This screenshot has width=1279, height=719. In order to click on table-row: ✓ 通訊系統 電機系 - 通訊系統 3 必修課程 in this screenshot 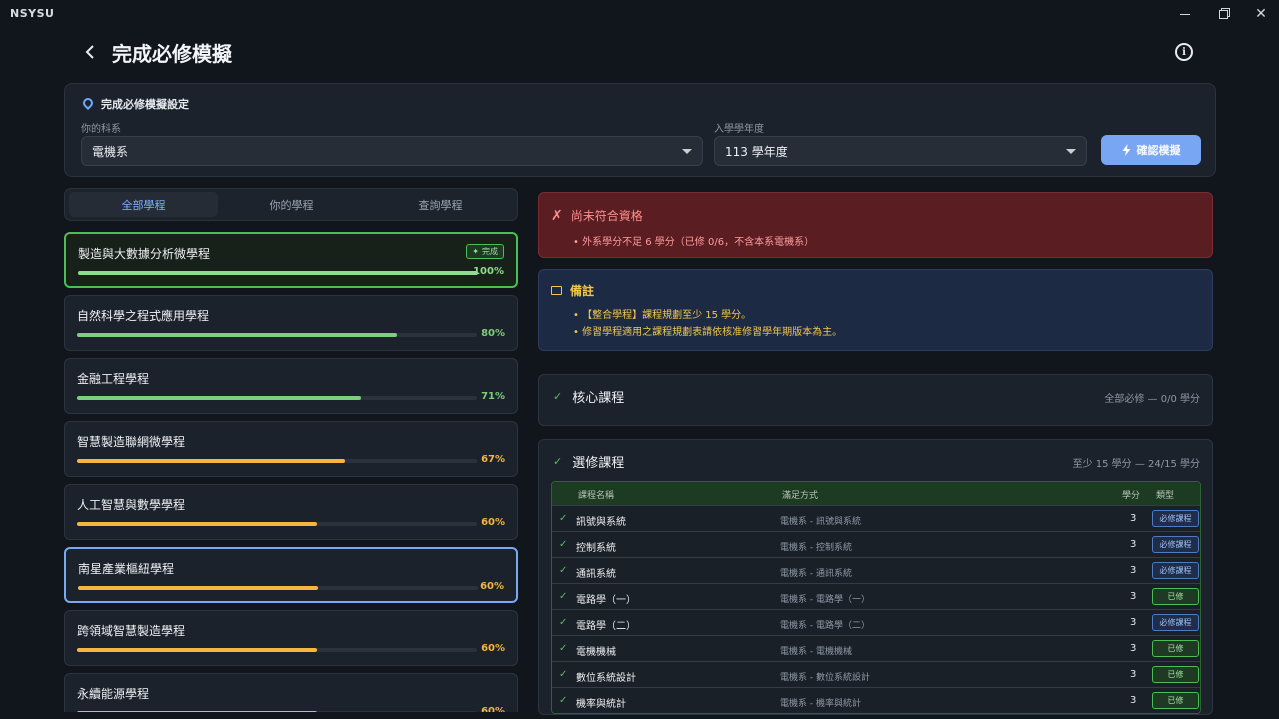, I will do `click(876, 570)`.